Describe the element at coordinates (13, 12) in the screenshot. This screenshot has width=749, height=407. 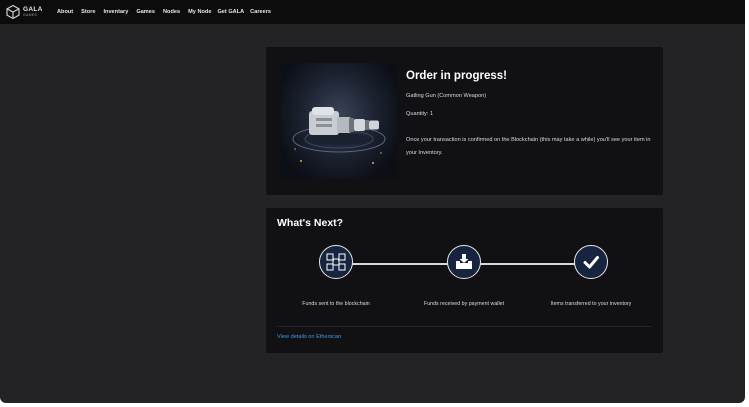
I see `gala-cube-icon` at that location.